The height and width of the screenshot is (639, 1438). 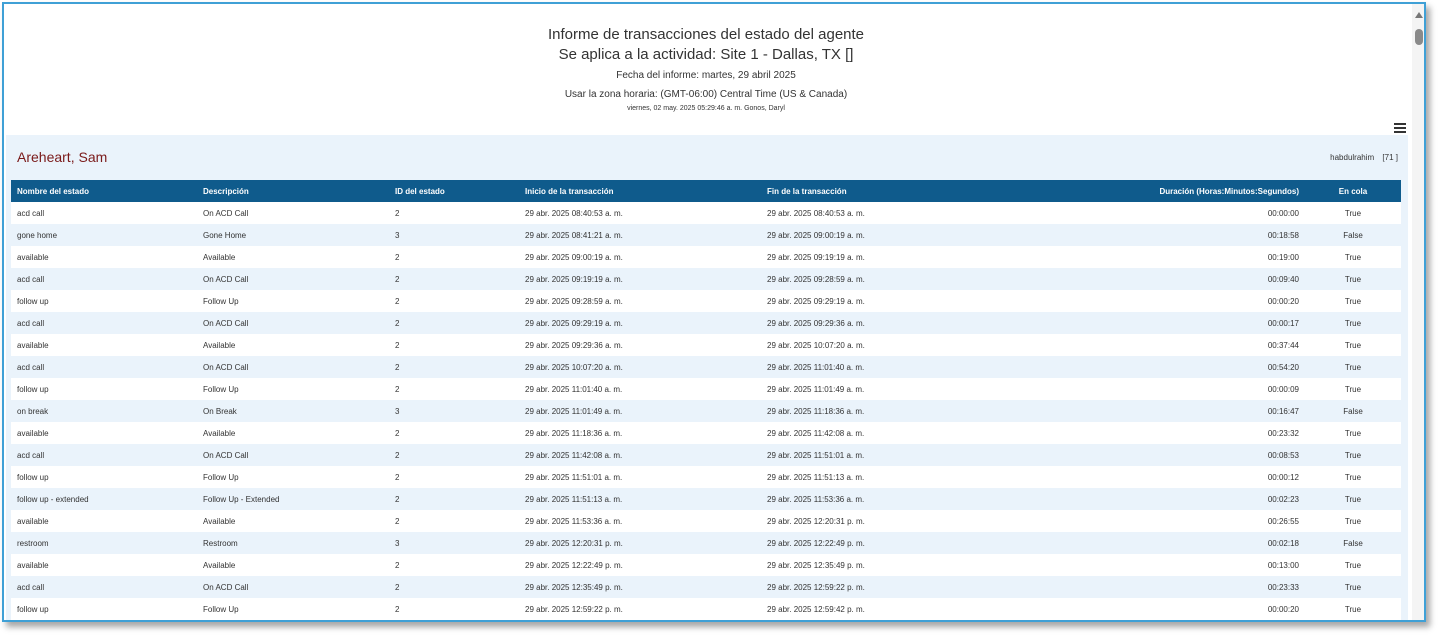 I want to click on cell-duration: 00:23:32, so click(x=1283, y=433).